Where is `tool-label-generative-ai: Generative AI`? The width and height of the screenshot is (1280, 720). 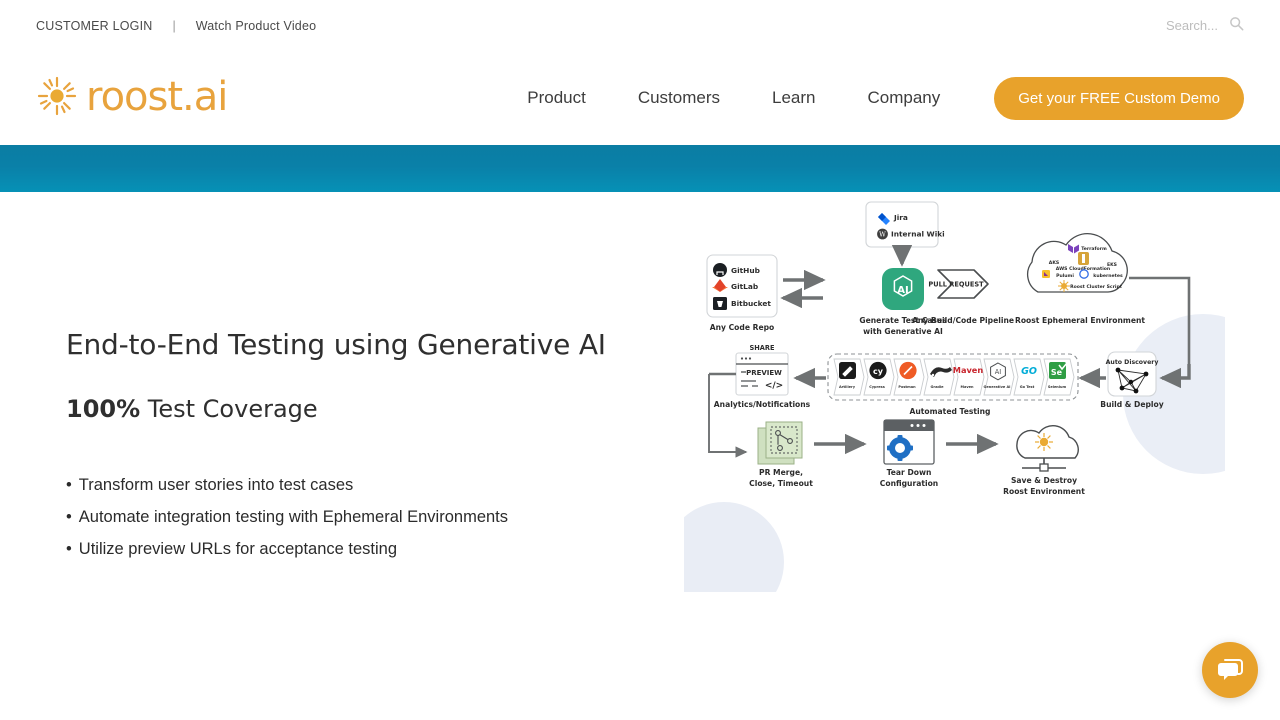
tool-label-generative-ai: Generative AI is located at coordinates (997, 387).